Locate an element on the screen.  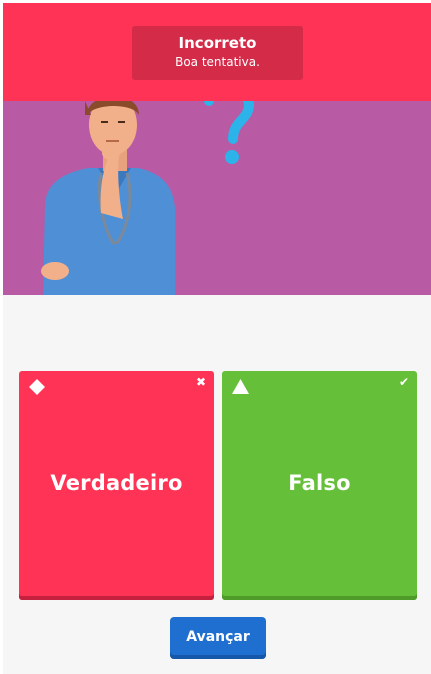
next-button: Avançar is located at coordinates (218, 638).